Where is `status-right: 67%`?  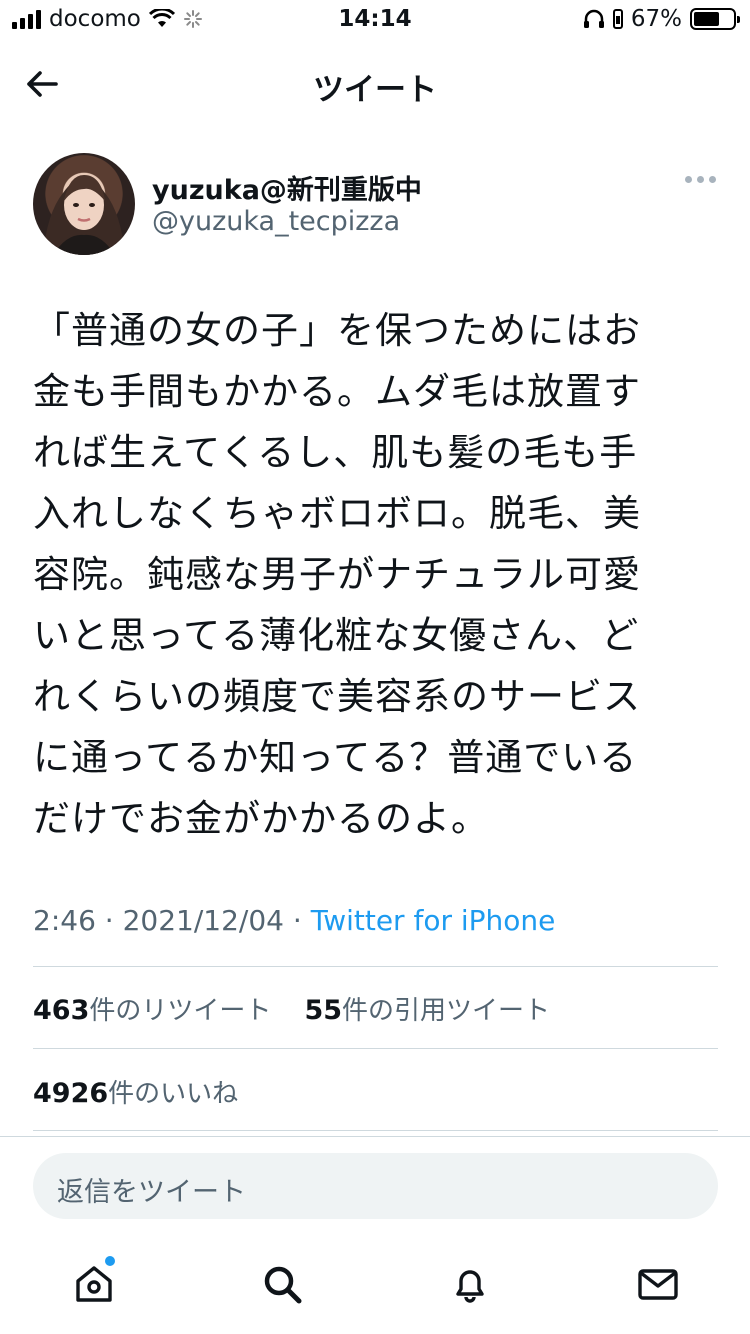
status-right: 67% is located at coordinates (661, 19).